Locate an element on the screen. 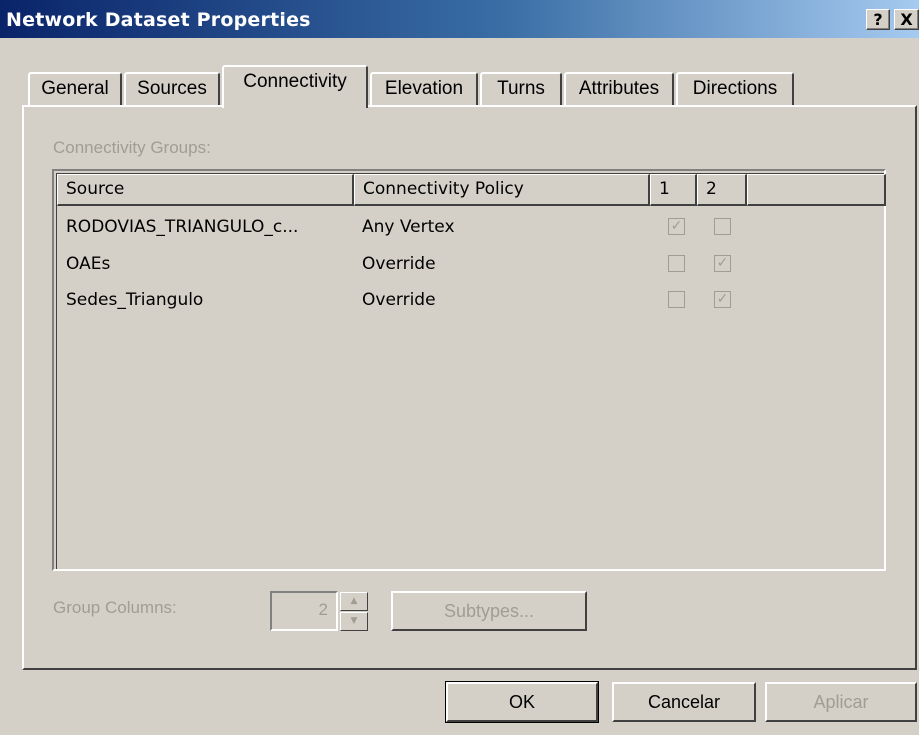 The height and width of the screenshot is (735, 919). apply-button: Aplicar is located at coordinates (841, 702).